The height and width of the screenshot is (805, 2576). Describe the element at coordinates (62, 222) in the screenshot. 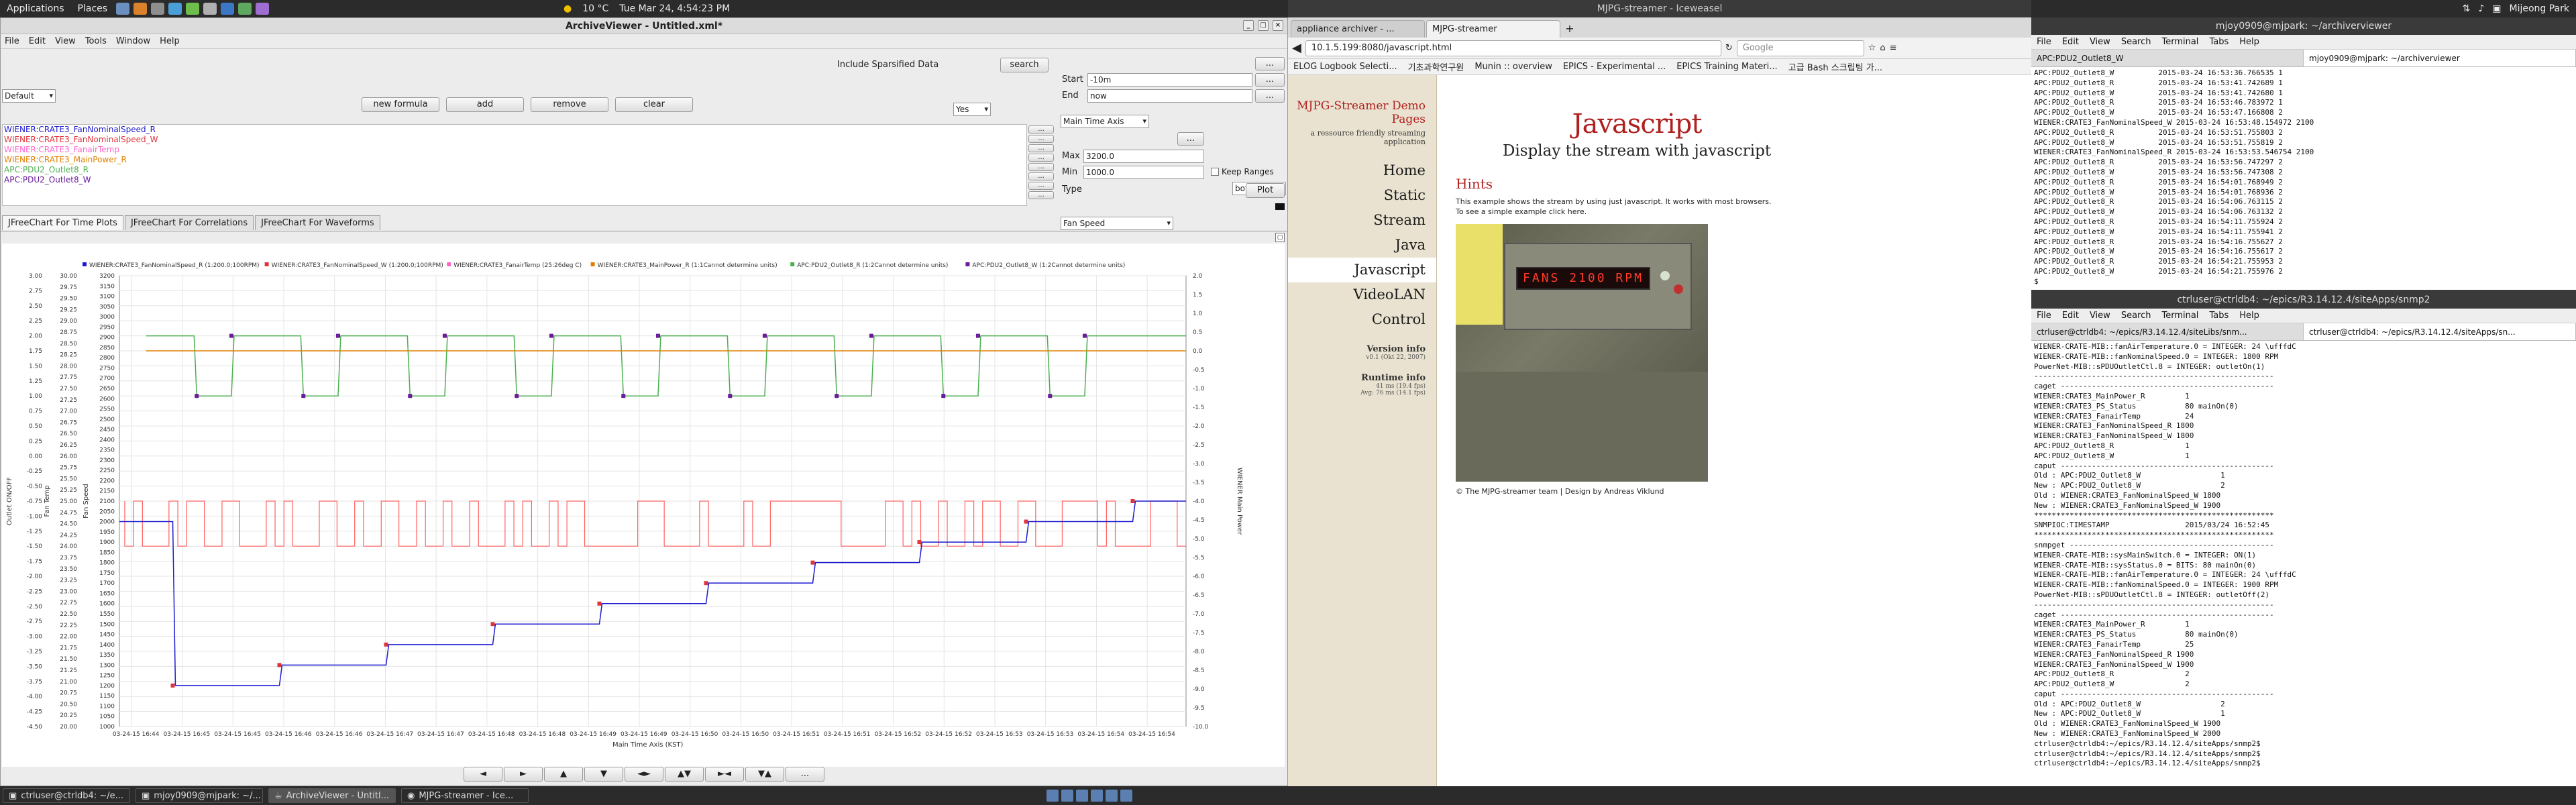

I see `tab-time-plots: JFreeChart For Time Plots` at that location.